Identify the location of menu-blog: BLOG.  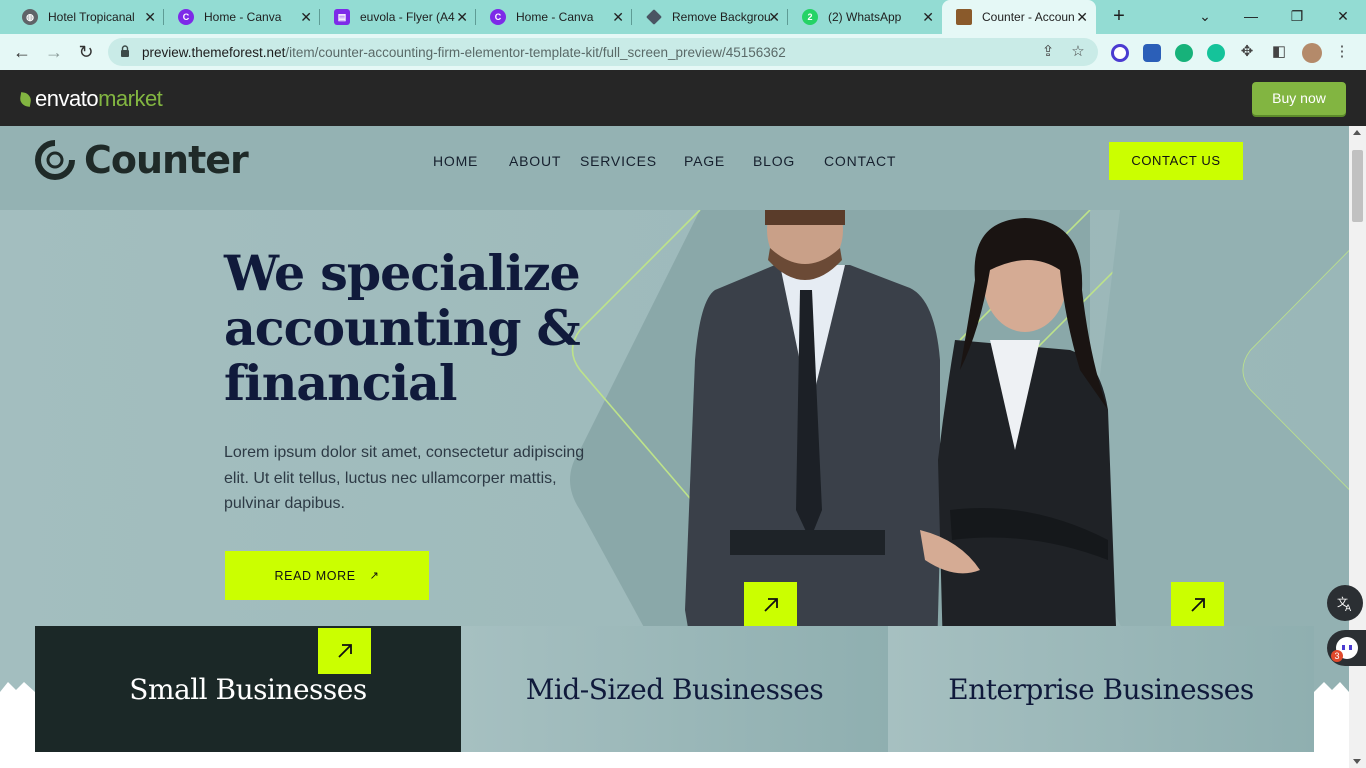
(774, 161).